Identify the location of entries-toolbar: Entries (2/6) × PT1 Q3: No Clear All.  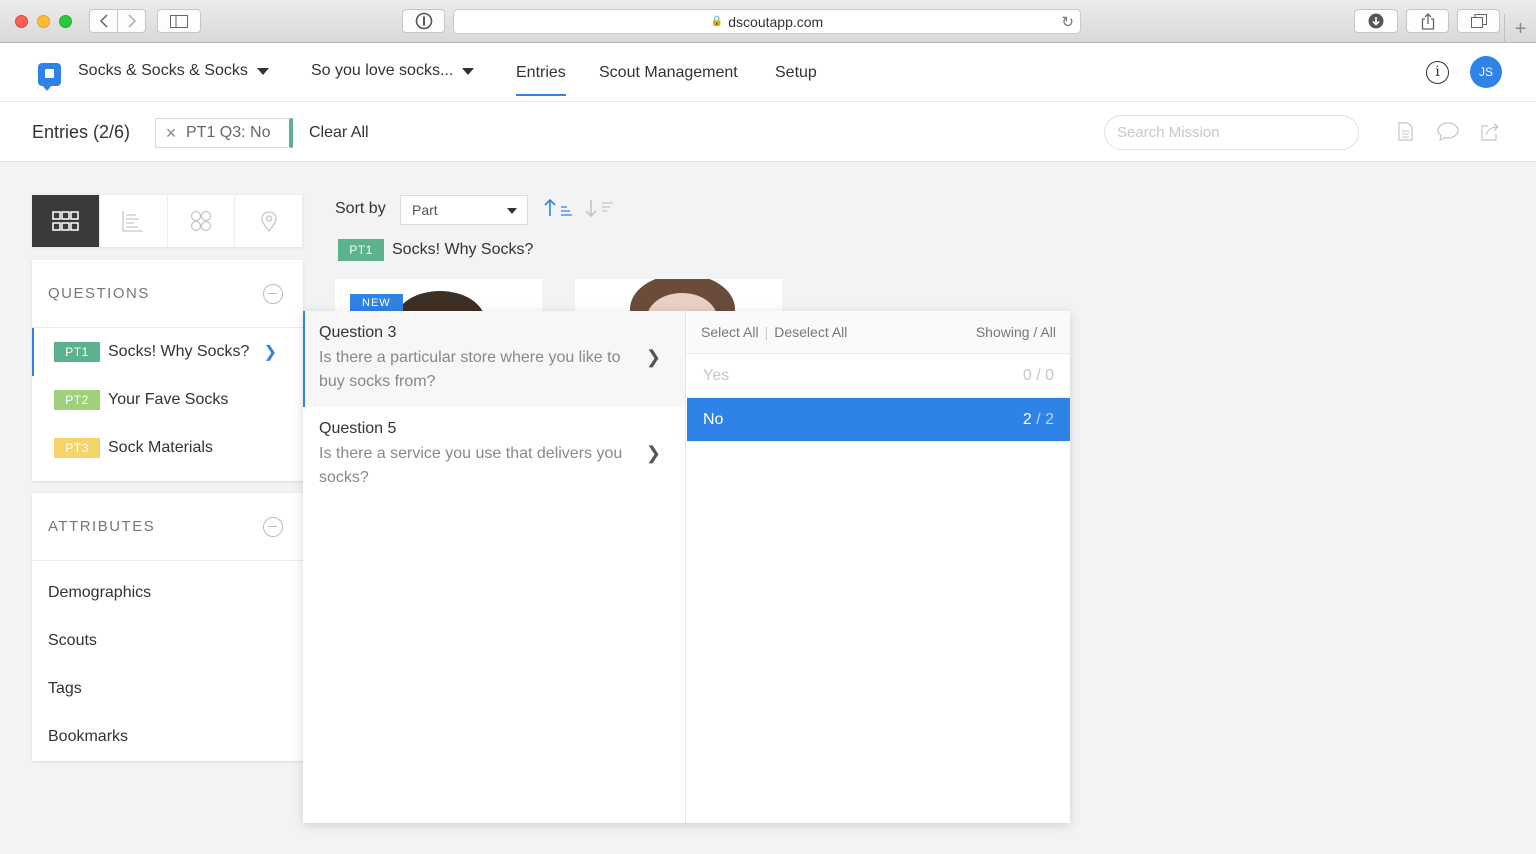
(768, 132).